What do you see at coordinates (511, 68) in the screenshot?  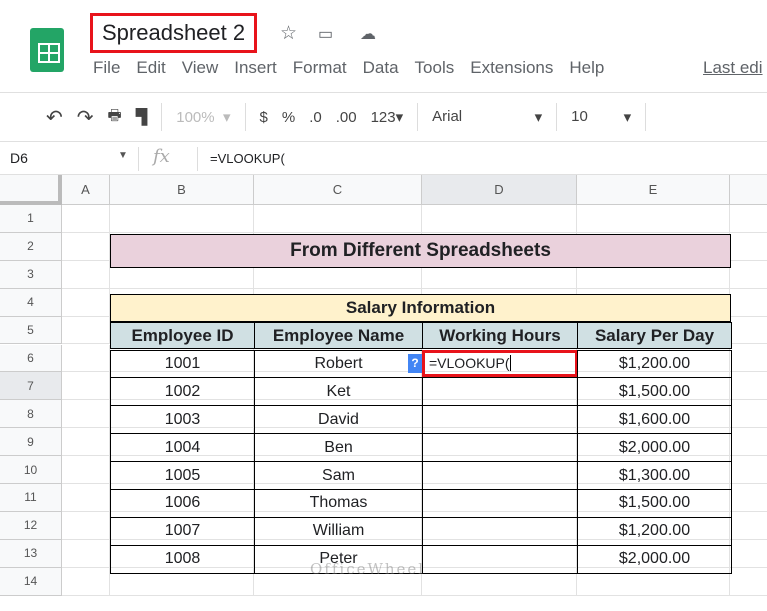 I see `menu-extensions: Extensions` at bounding box center [511, 68].